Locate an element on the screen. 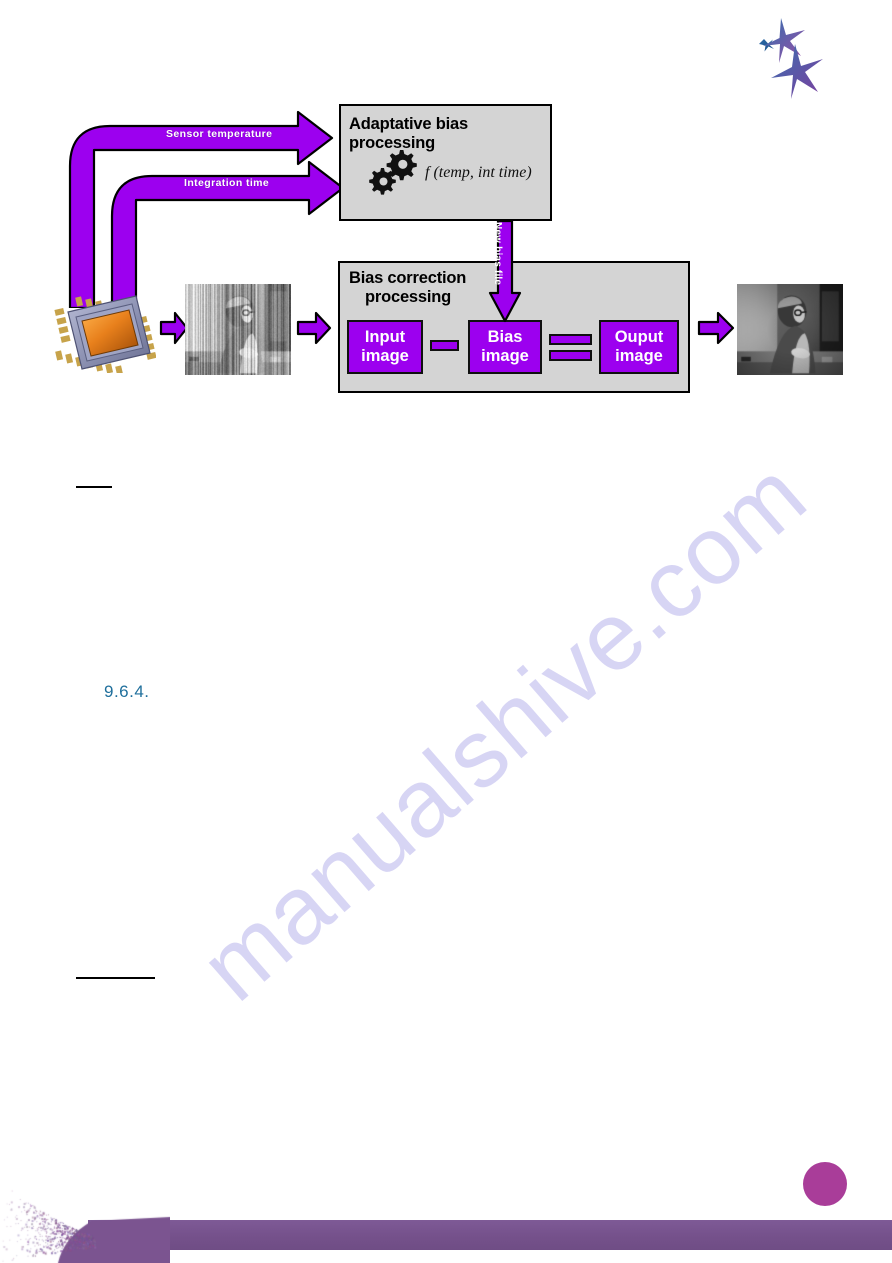  body-rule-upper is located at coordinates (94, 487).